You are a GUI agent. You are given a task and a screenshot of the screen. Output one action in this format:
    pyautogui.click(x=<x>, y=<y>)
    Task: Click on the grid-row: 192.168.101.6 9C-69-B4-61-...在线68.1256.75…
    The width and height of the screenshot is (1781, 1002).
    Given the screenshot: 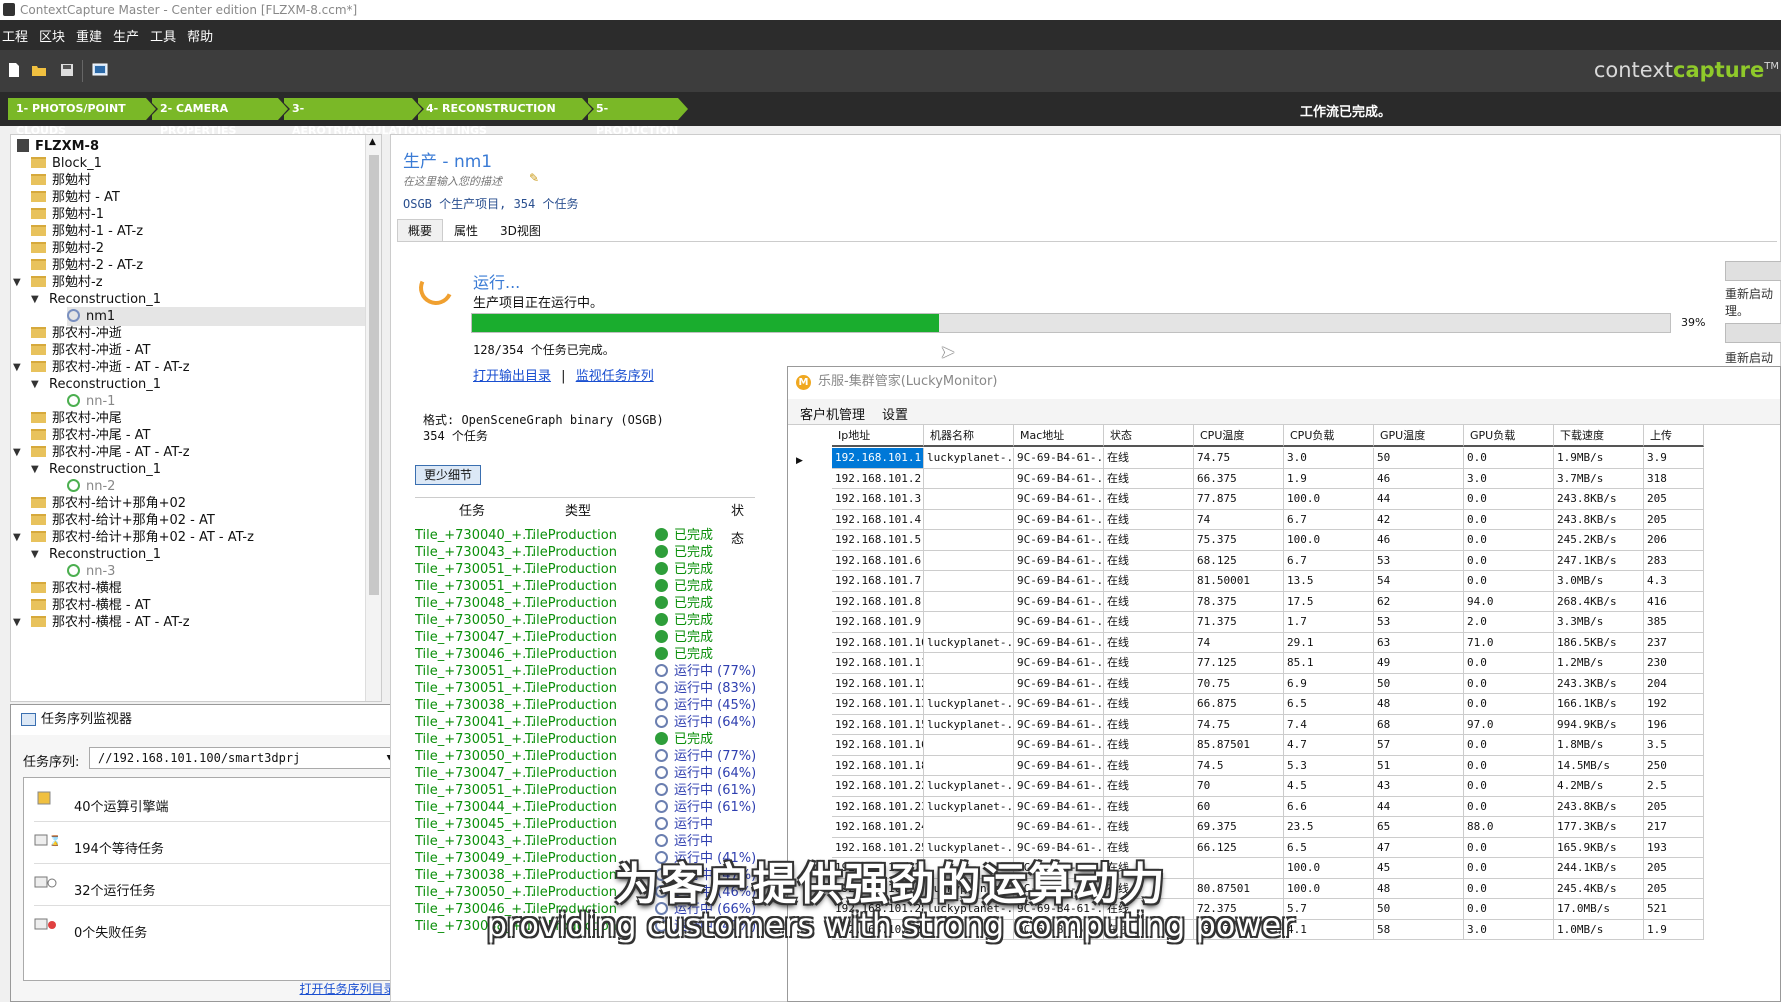 What is the action you would take?
    pyautogui.click(x=1284, y=560)
    